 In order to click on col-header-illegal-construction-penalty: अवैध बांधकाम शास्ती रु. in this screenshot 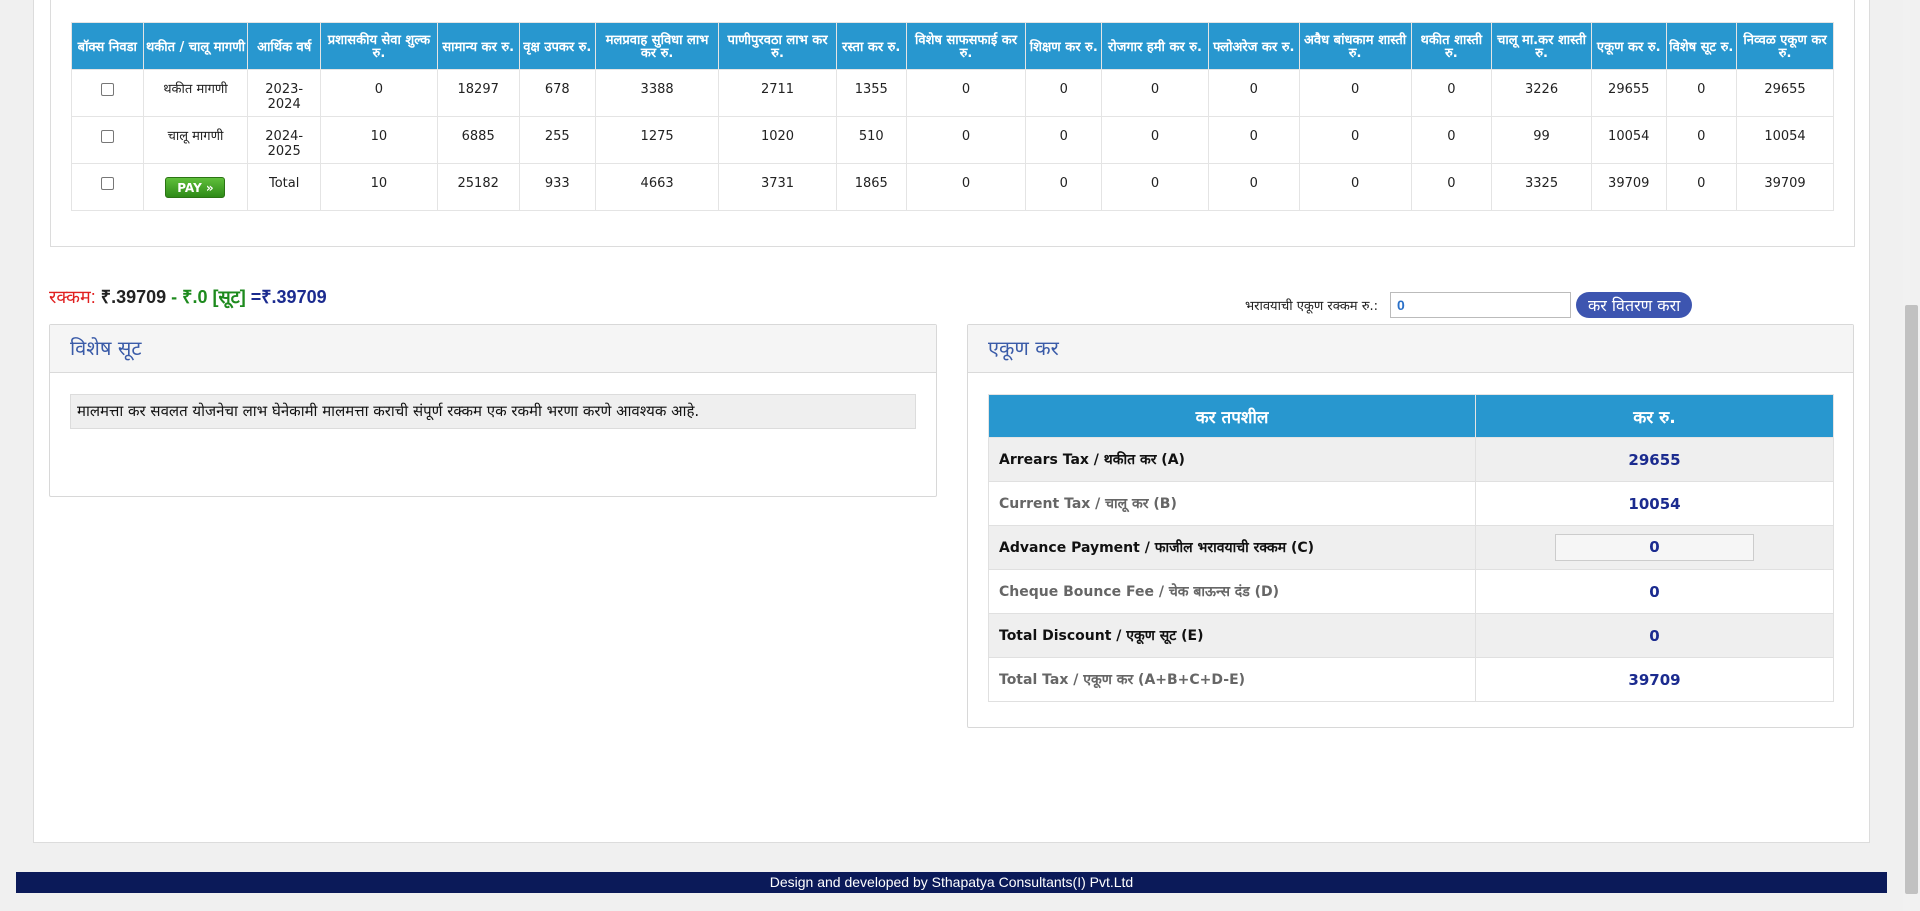, I will do `click(1355, 46)`.